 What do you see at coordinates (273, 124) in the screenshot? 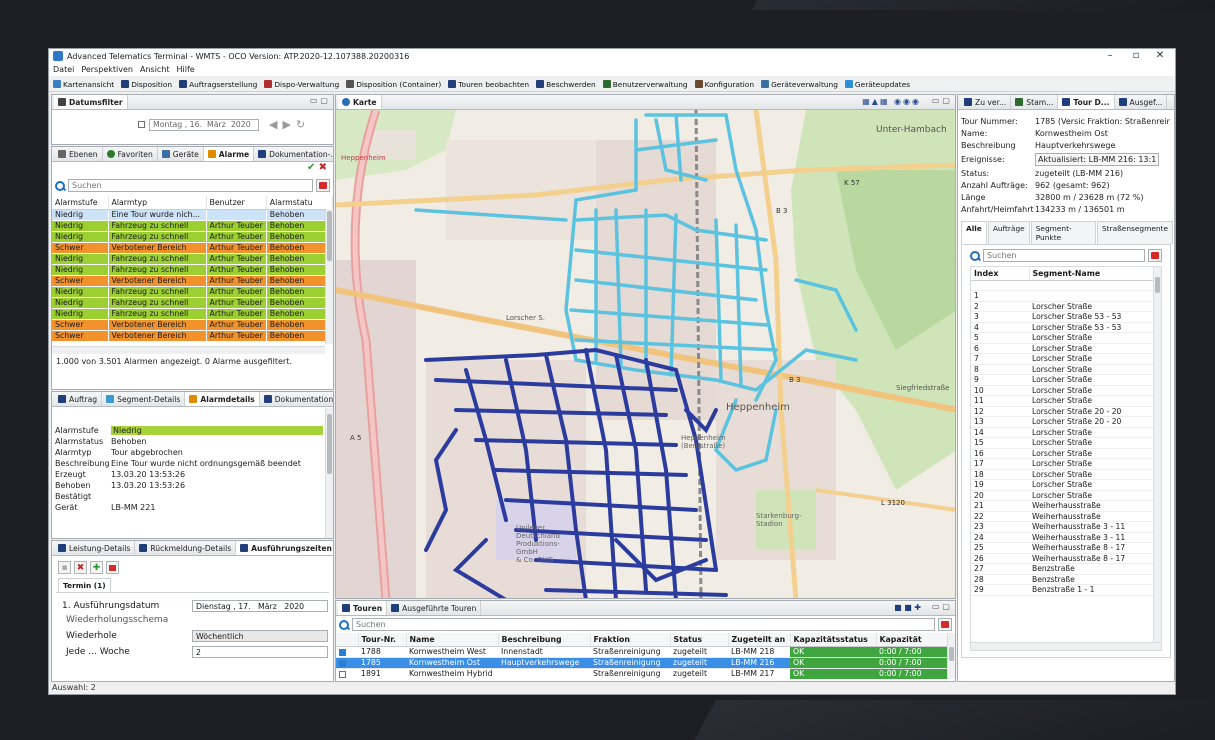
I see `prev-arrow-icon: ◀` at bounding box center [273, 124].